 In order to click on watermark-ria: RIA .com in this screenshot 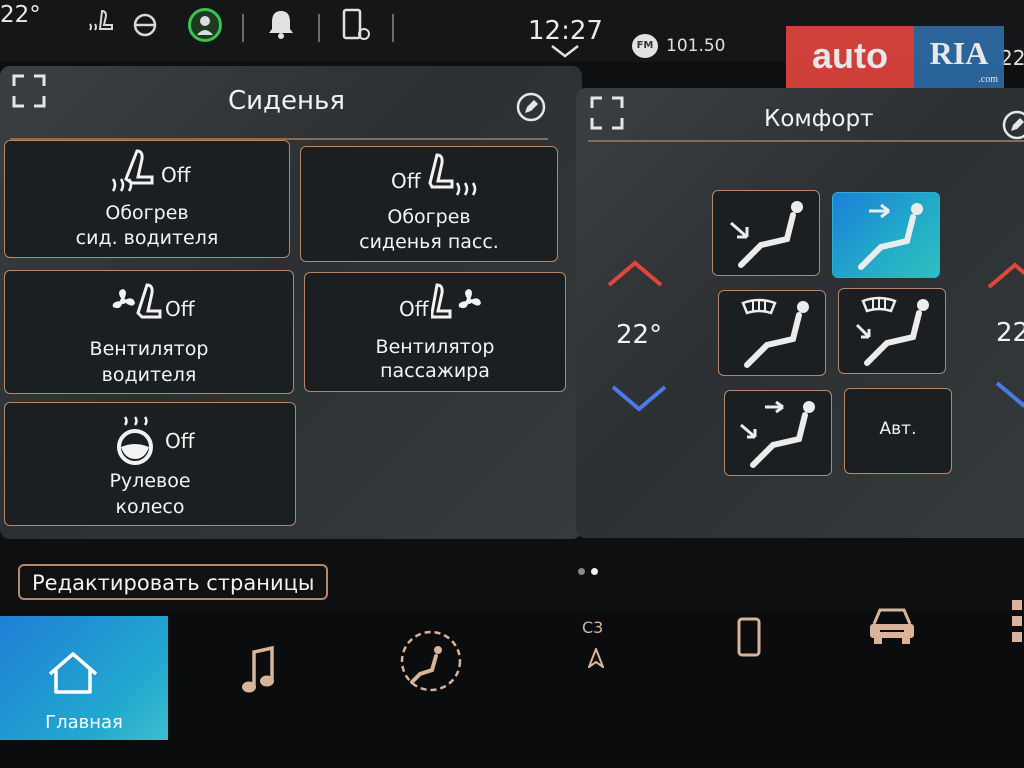, I will do `click(959, 57)`.